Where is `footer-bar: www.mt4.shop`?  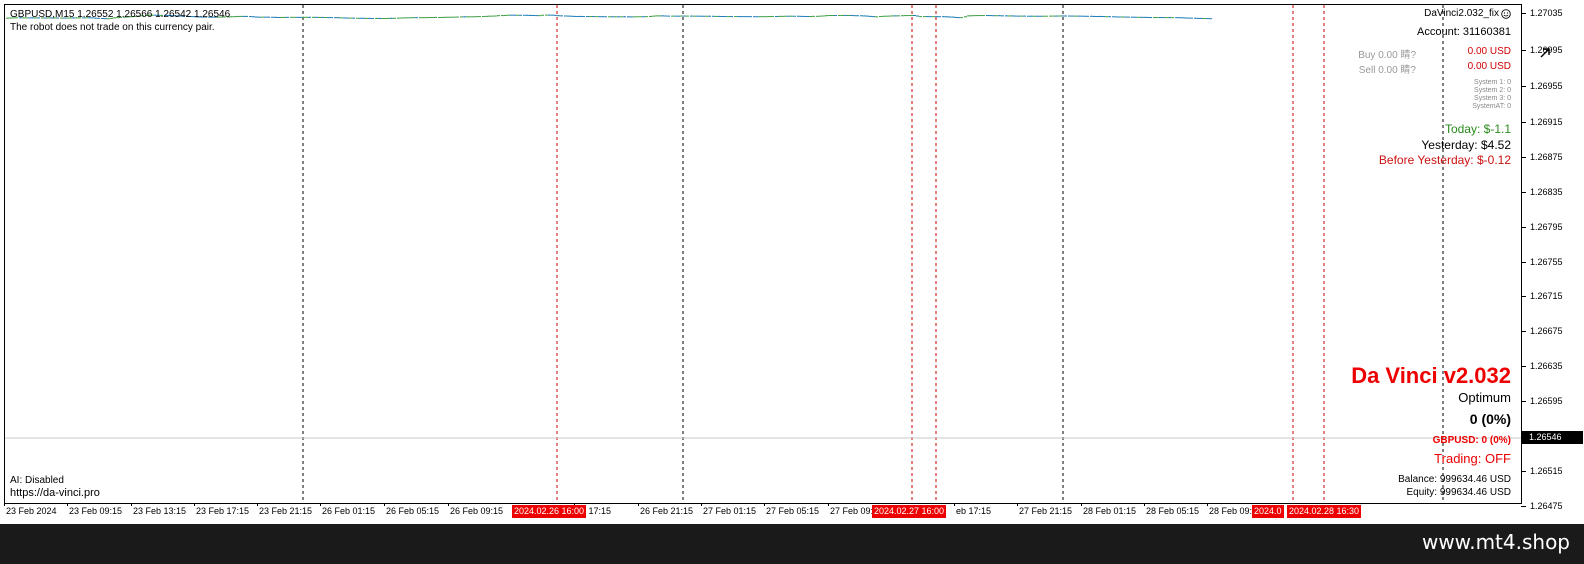
footer-bar: www.mt4.shop is located at coordinates (792, 544).